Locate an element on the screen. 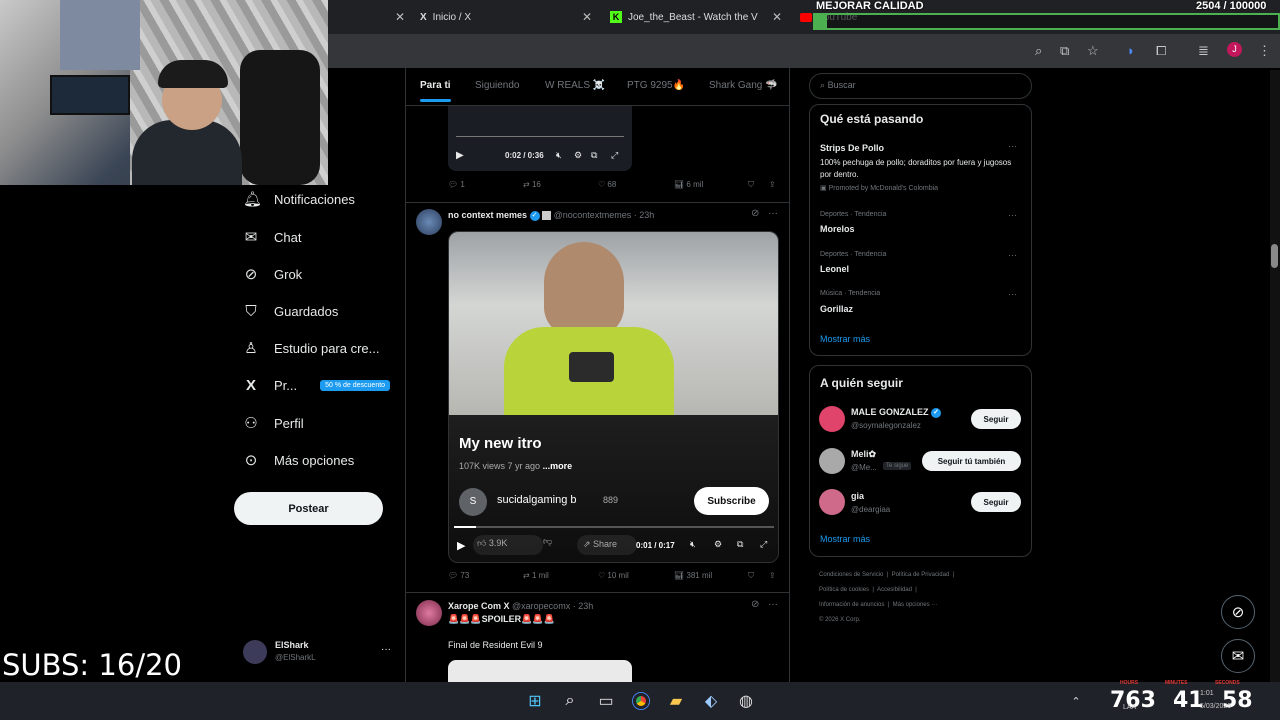 Image resolution: width=1280 pixels, height=720 pixels. like-button: ♡ 68 is located at coordinates (607, 184).